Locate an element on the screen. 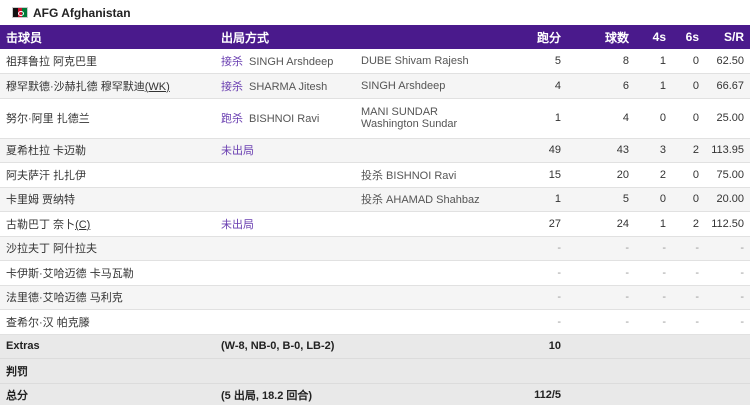 This screenshot has height=405, width=750. batter-name: 努尔·阿里 扎德兰 is located at coordinates (107, 118).